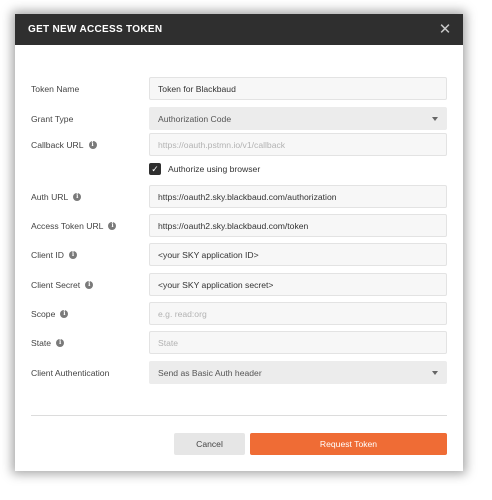 The width and height of the screenshot is (492, 500). I want to click on state-row: State i State, so click(239, 342).